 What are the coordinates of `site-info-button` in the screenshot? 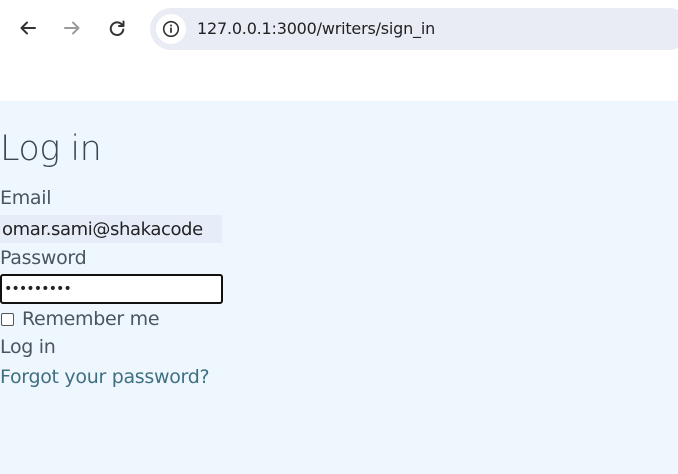 It's located at (171, 29).